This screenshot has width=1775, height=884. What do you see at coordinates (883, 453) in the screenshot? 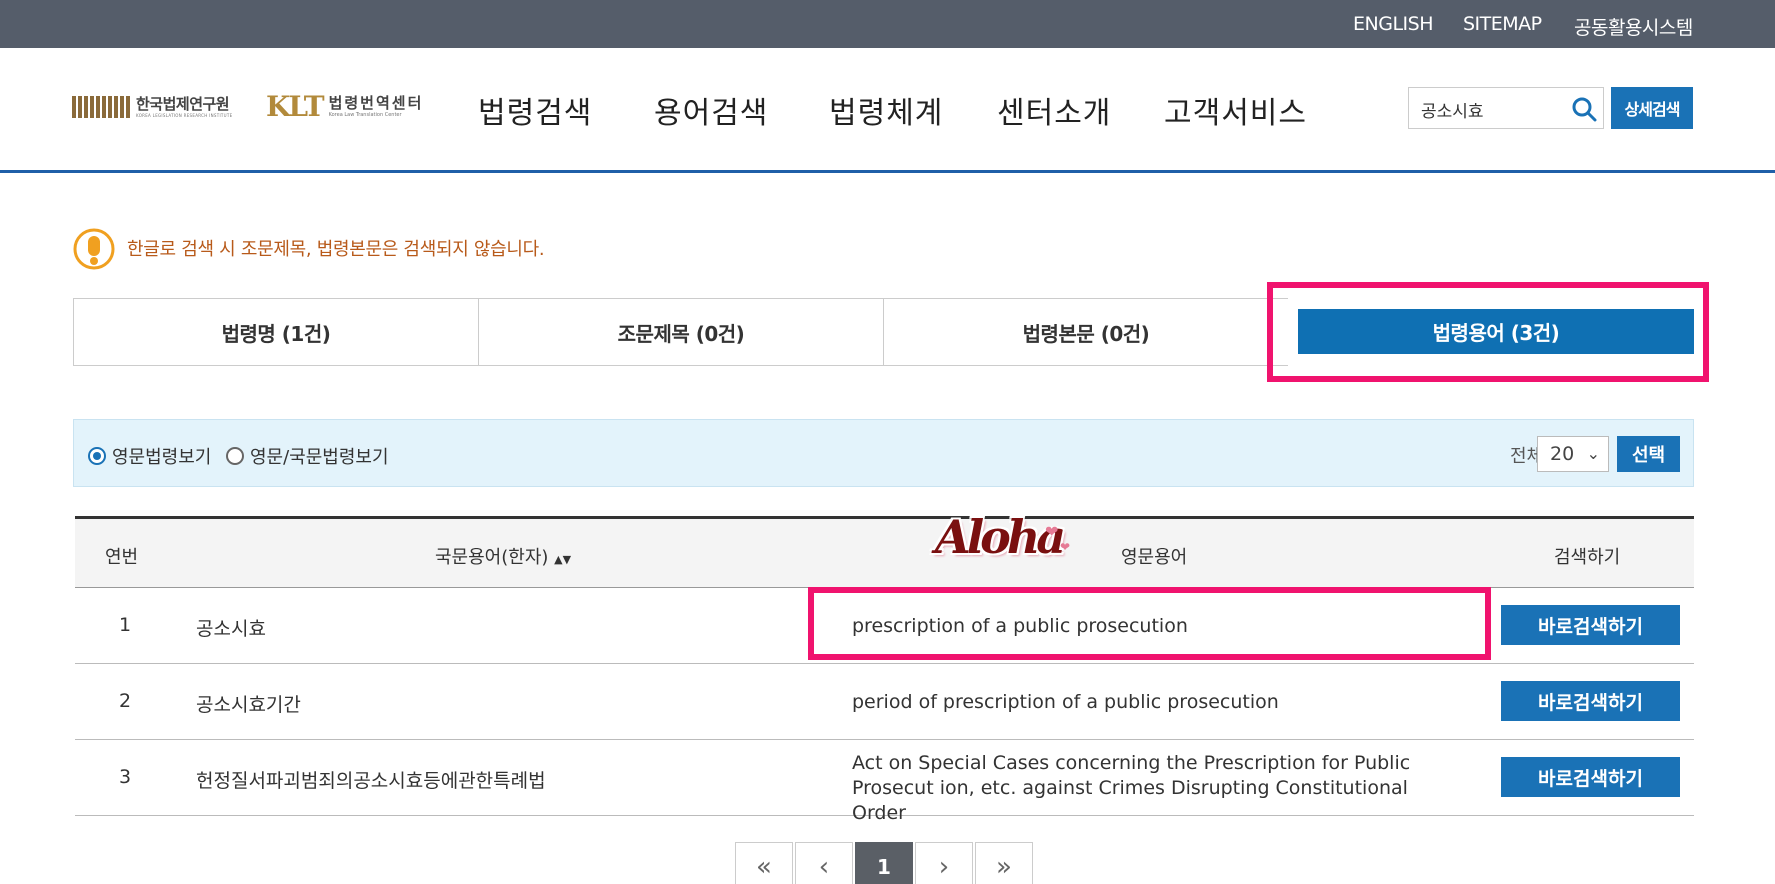
I see `filter-bar: 영문법령보기 영문/국문법령보기 전체 : 3건 20 ⌄ 선택` at bounding box center [883, 453].